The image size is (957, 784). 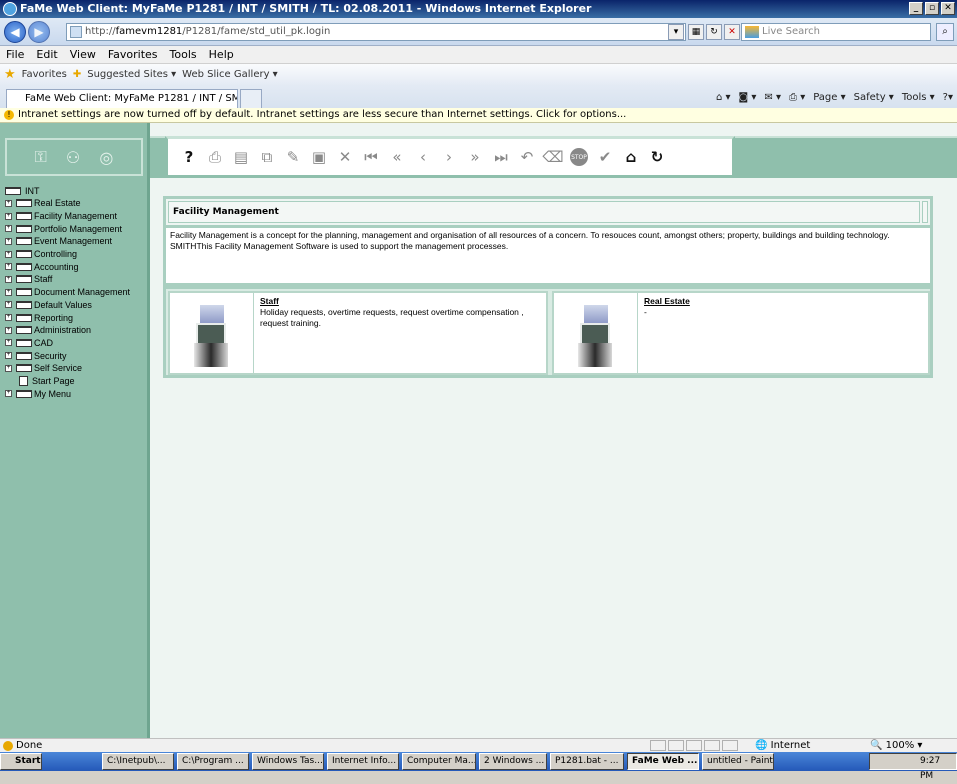 What do you see at coordinates (77, 241) in the screenshot?
I see `tree-item: + Event Management` at bounding box center [77, 241].